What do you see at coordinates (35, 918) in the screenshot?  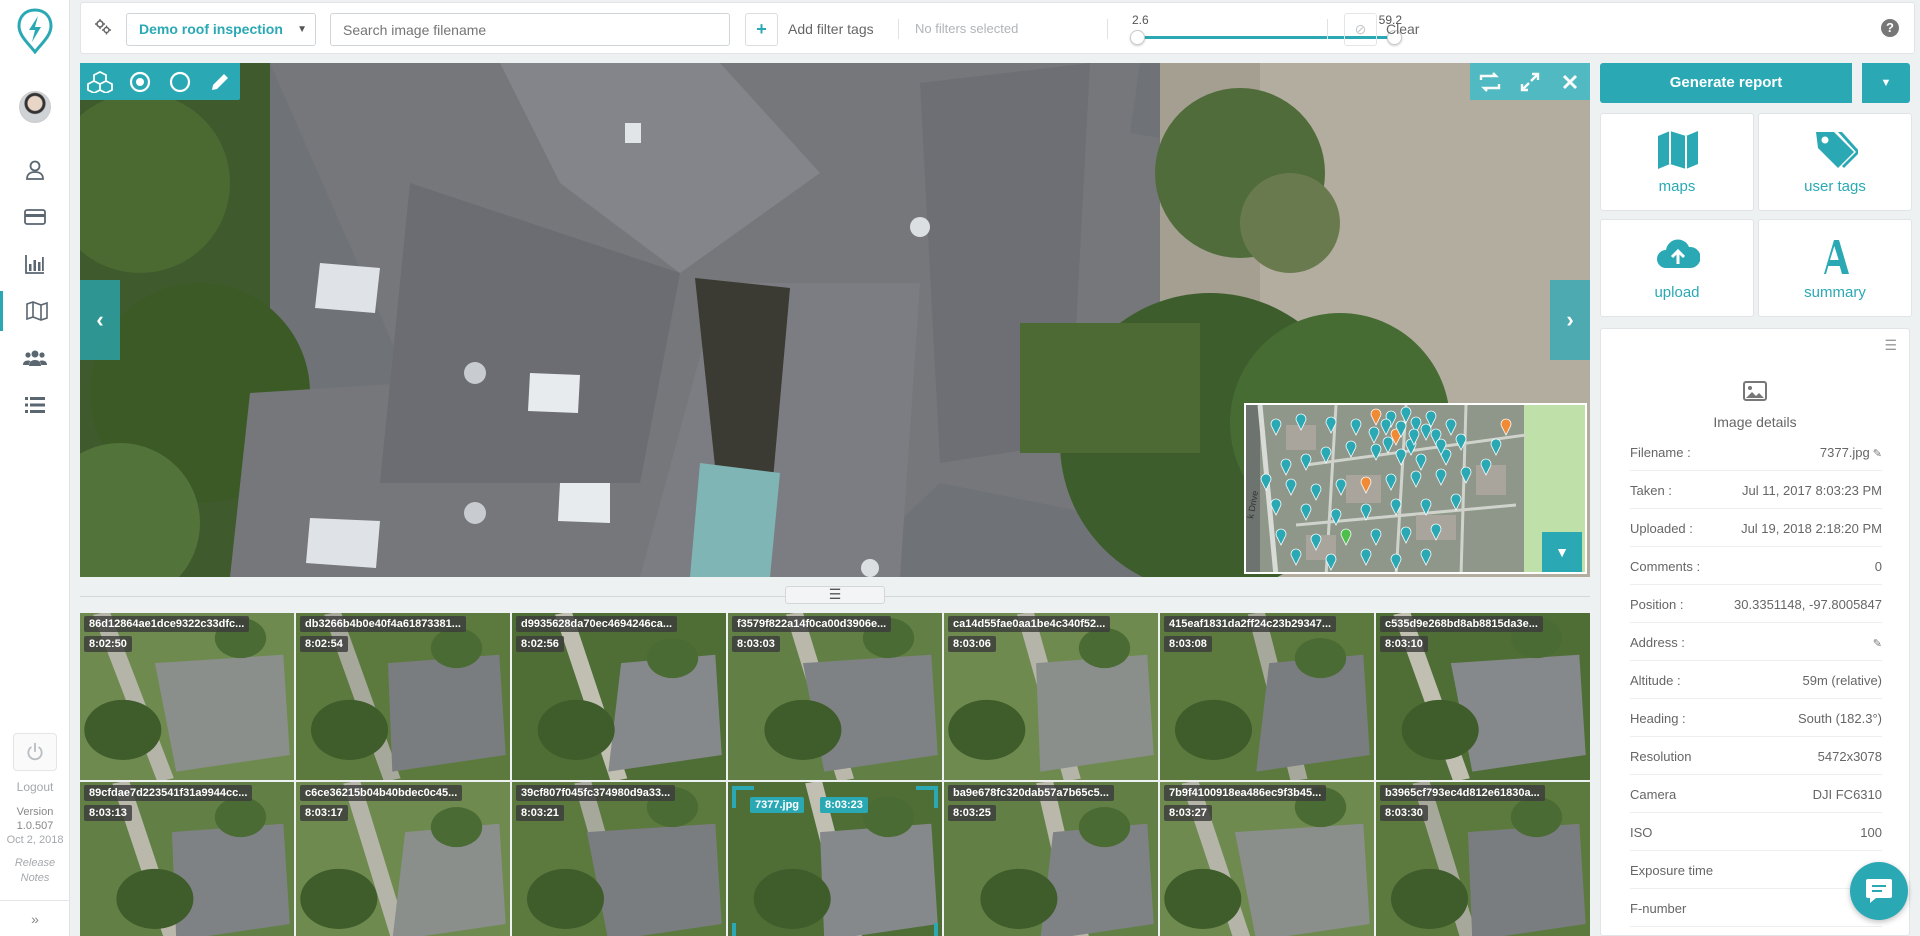 I see `collapse-nav-button: »` at bounding box center [35, 918].